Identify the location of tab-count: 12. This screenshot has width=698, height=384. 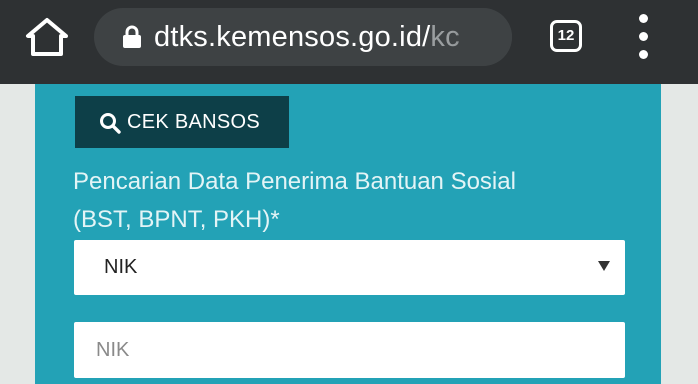
(566, 35).